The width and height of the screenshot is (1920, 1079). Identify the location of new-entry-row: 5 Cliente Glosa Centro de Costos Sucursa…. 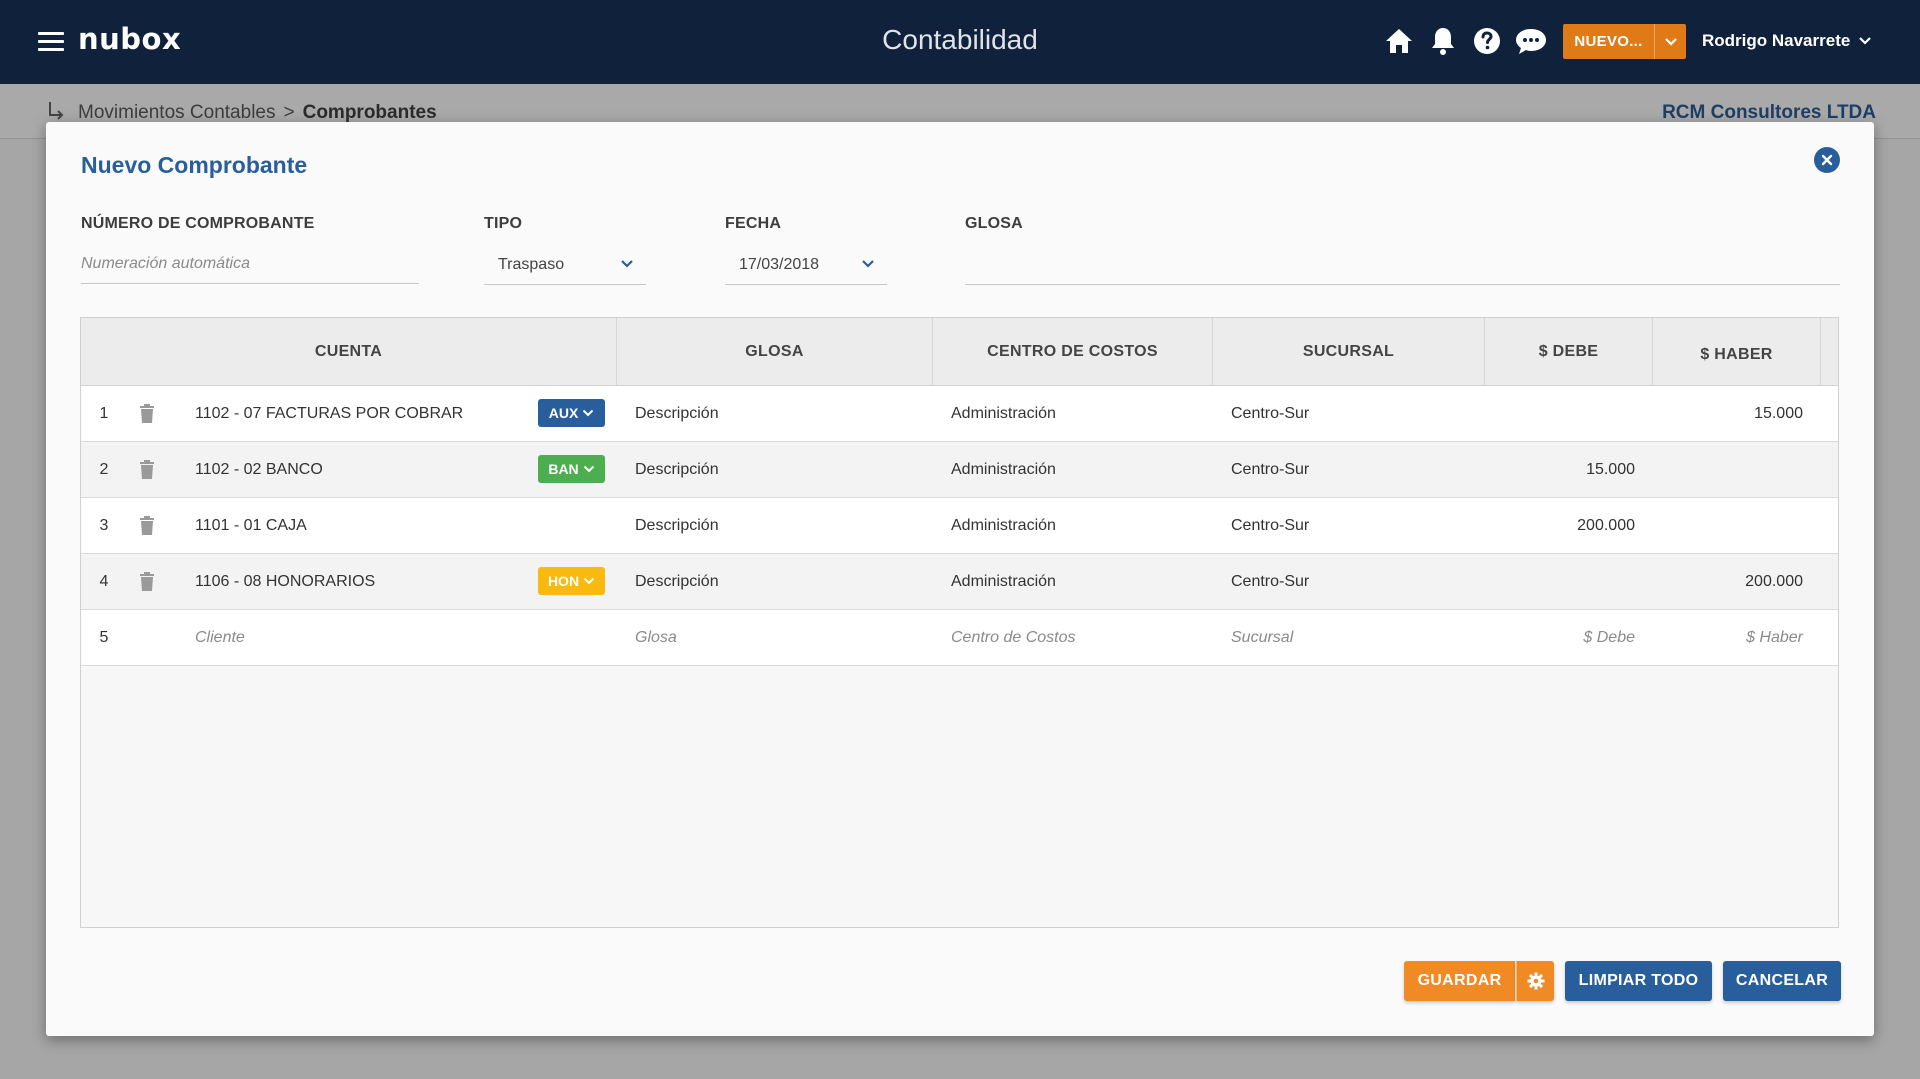
(959, 638).